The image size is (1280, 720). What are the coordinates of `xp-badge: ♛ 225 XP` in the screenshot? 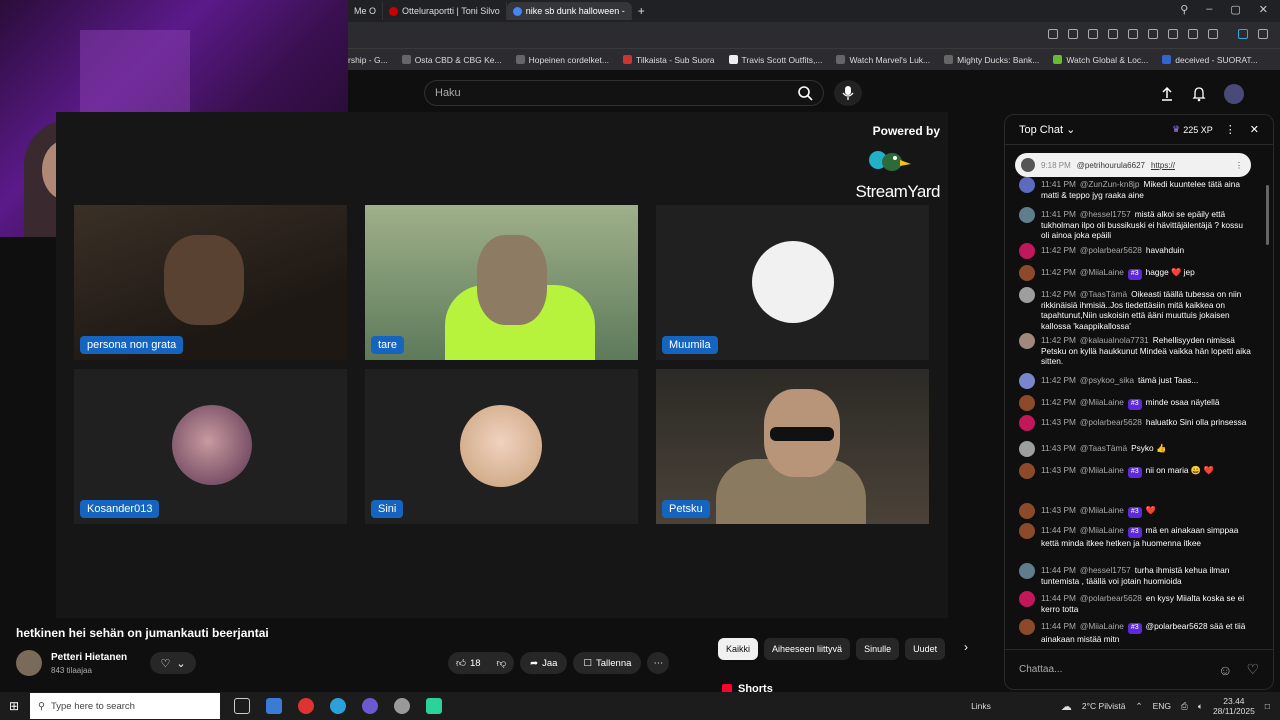 It's located at (1192, 129).